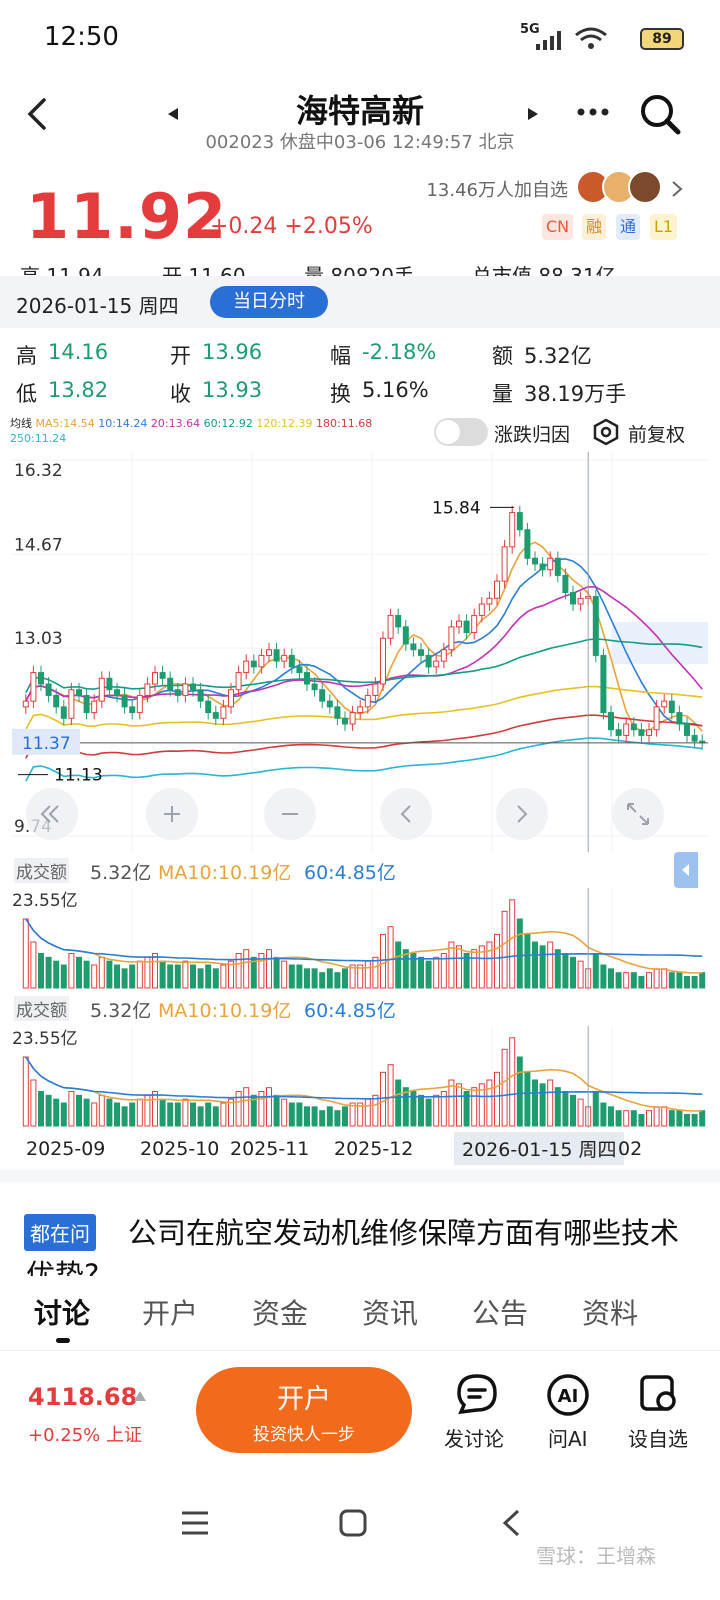 This screenshot has width=720, height=1600. Describe the element at coordinates (62, 1312) in the screenshot. I see `tab-discuss: 讨论` at that location.